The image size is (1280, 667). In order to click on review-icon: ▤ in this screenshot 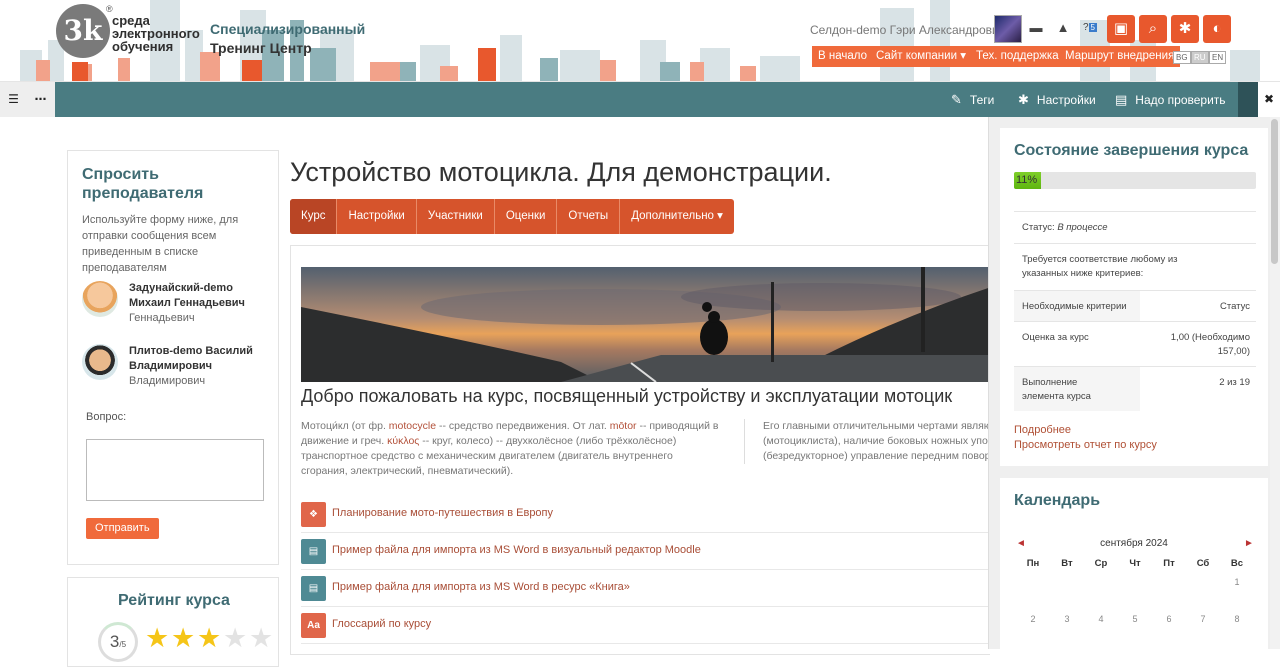, I will do `click(1121, 99)`.